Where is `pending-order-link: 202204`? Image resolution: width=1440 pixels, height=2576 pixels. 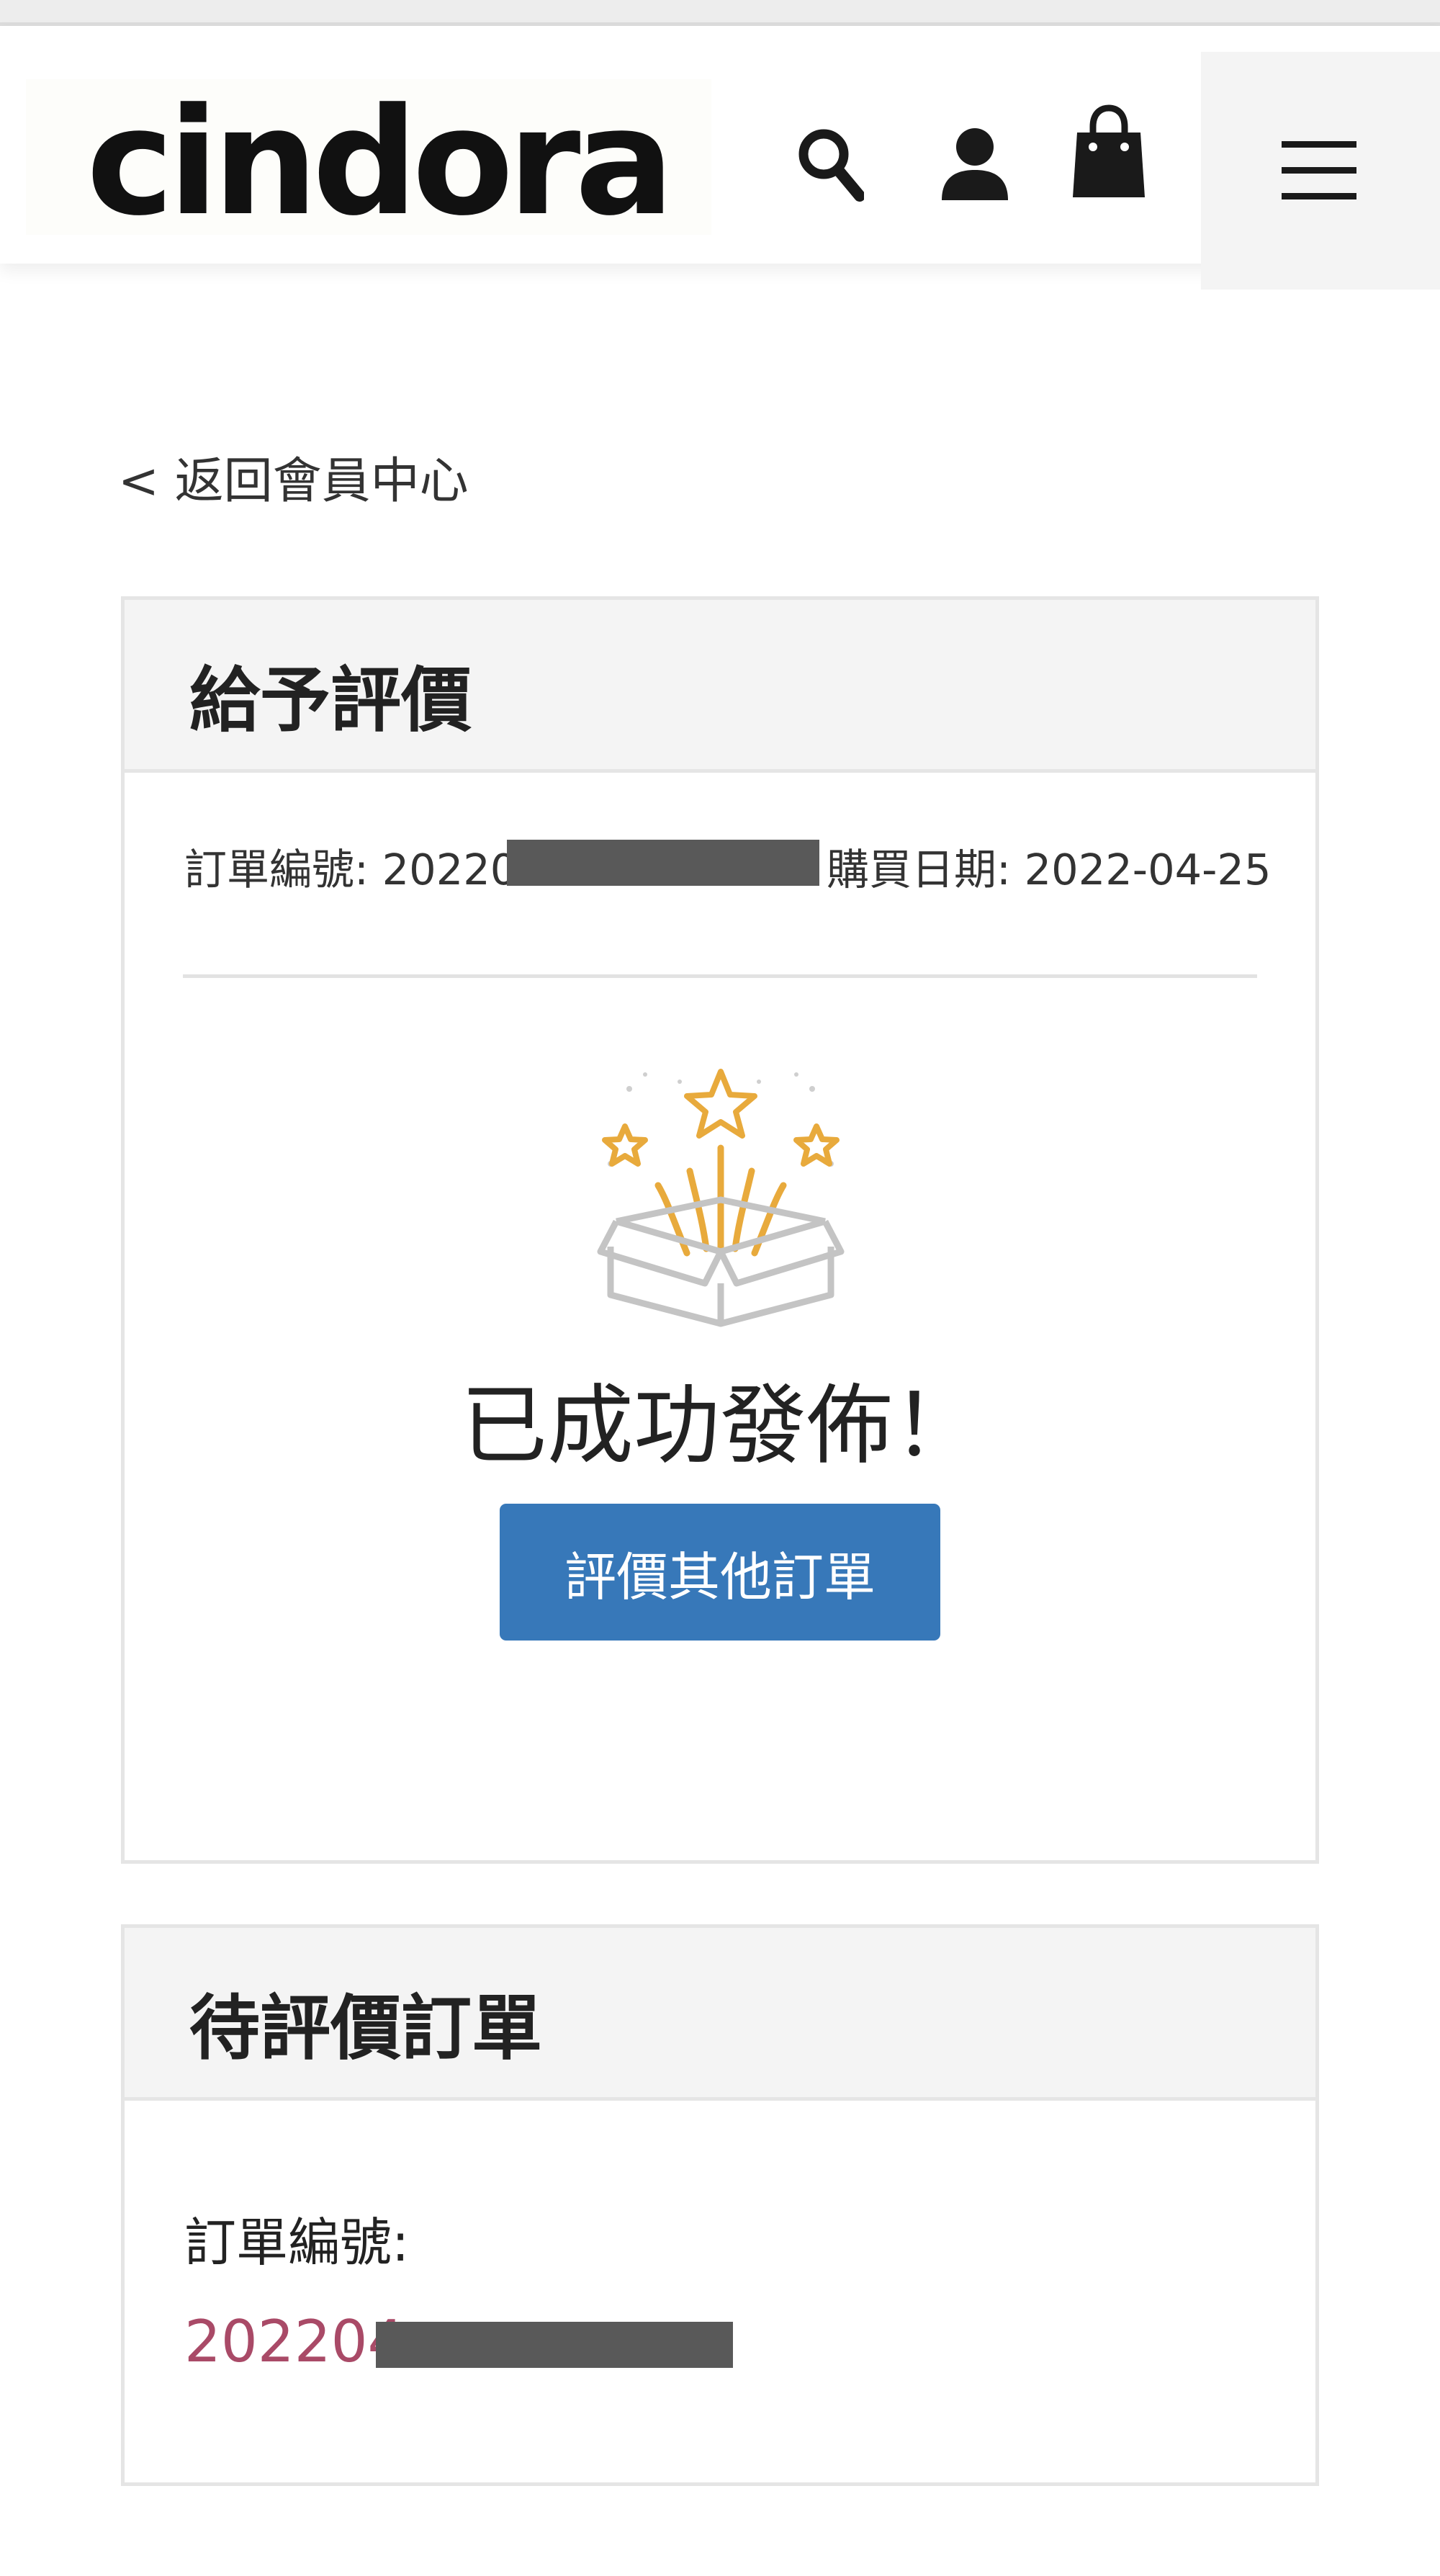
pending-order-link: 202204 is located at coordinates (294, 2341).